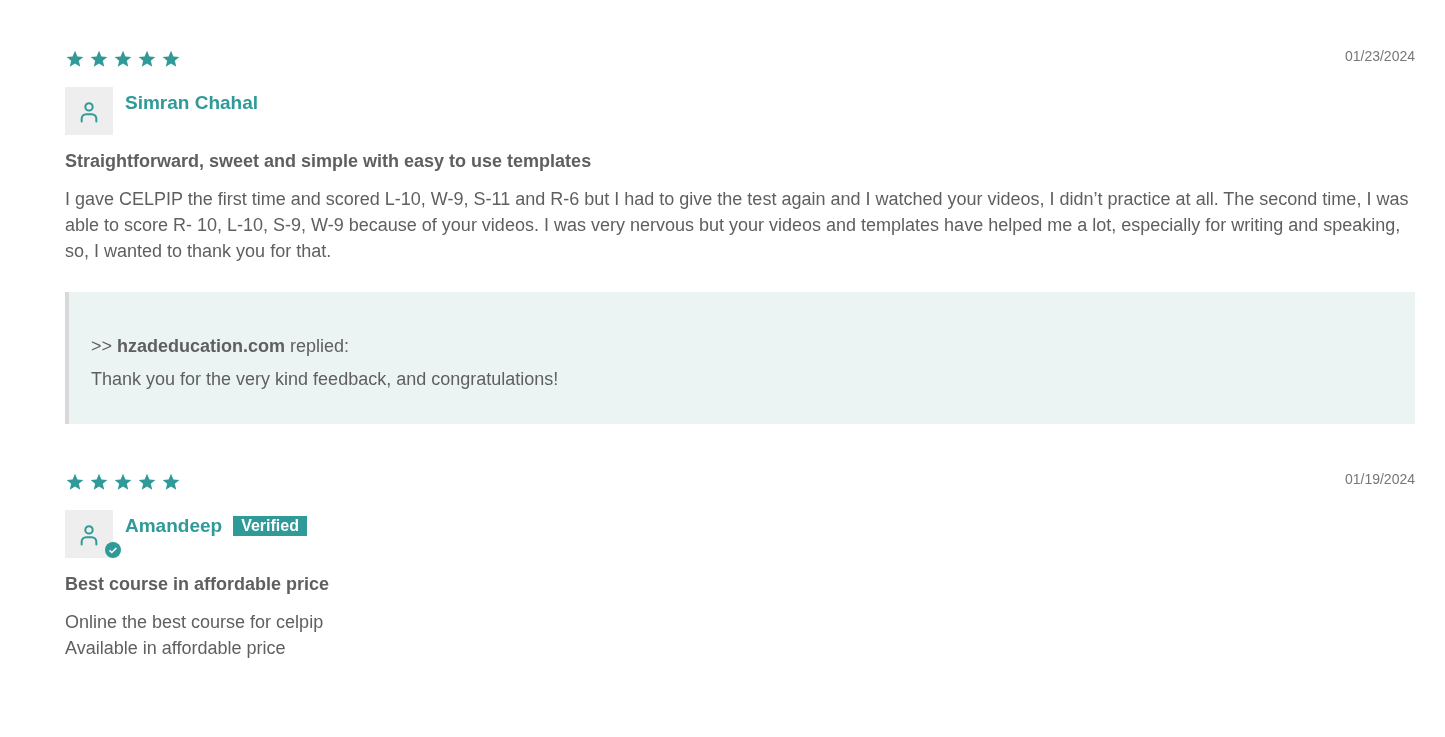  Describe the element at coordinates (1379, 56) in the screenshot. I see `review-date: 01/23/2024` at that location.